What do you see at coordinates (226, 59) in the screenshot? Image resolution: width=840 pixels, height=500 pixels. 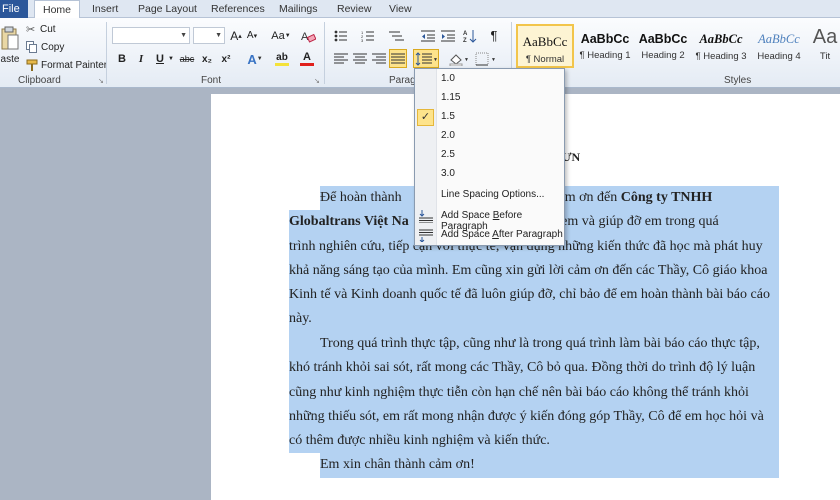 I see `superscript-button: x²` at bounding box center [226, 59].